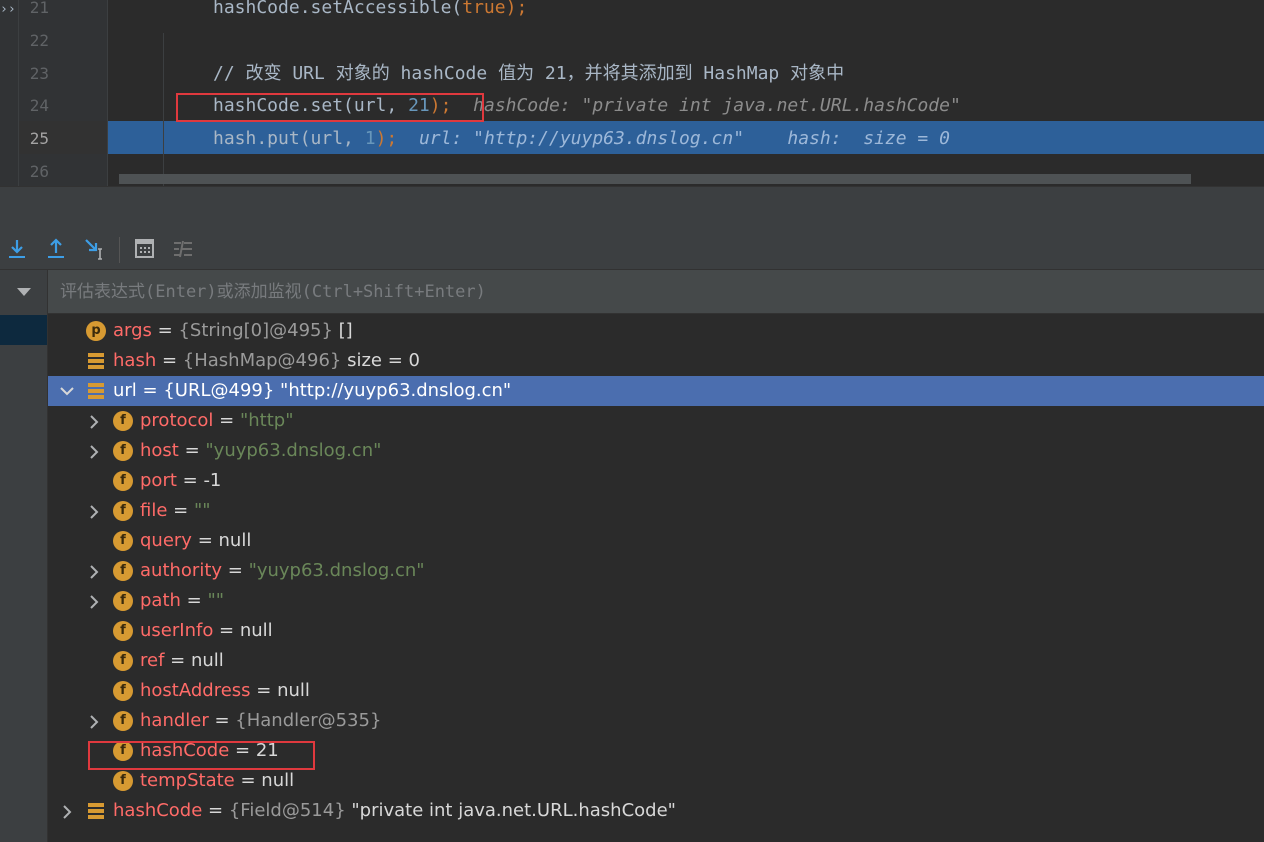 This screenshot has height=842, width=1264. What do you see at coordinates (656, 781) in the screenshot?
I see `field-row-tempstate: f tempState = null` at bounding box center [656, 781].